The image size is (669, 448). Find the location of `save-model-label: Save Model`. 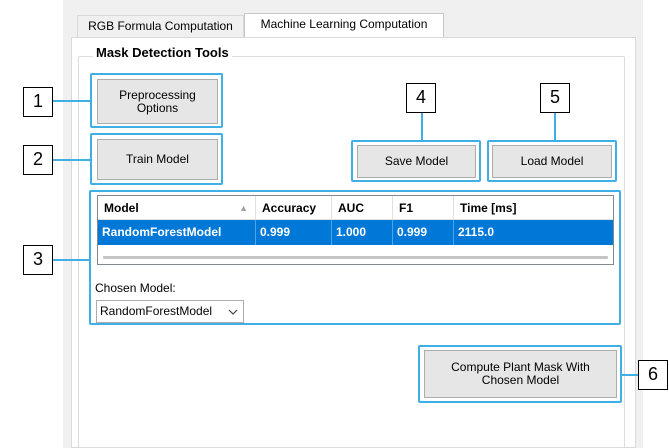

save-model-label: Save Model is located at coordinates (416, 161).